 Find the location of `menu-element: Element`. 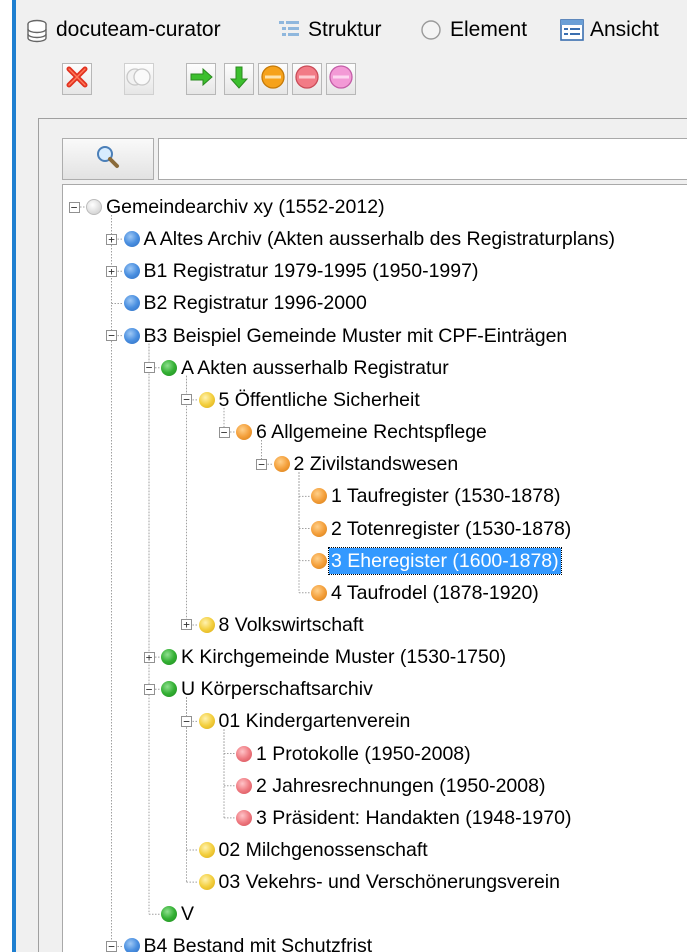

menu-element: Element is located at coordinates (473, 30).